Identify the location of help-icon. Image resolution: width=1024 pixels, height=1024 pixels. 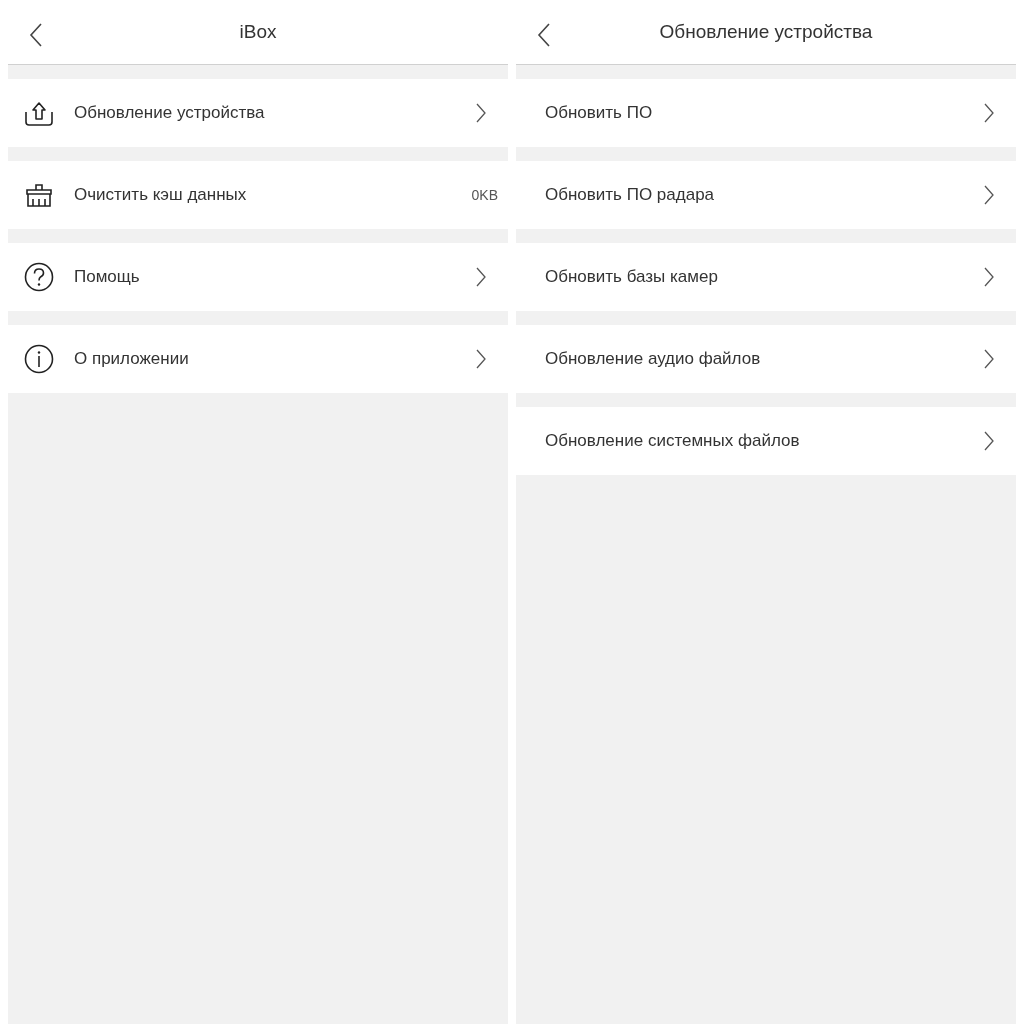
(39, 277).